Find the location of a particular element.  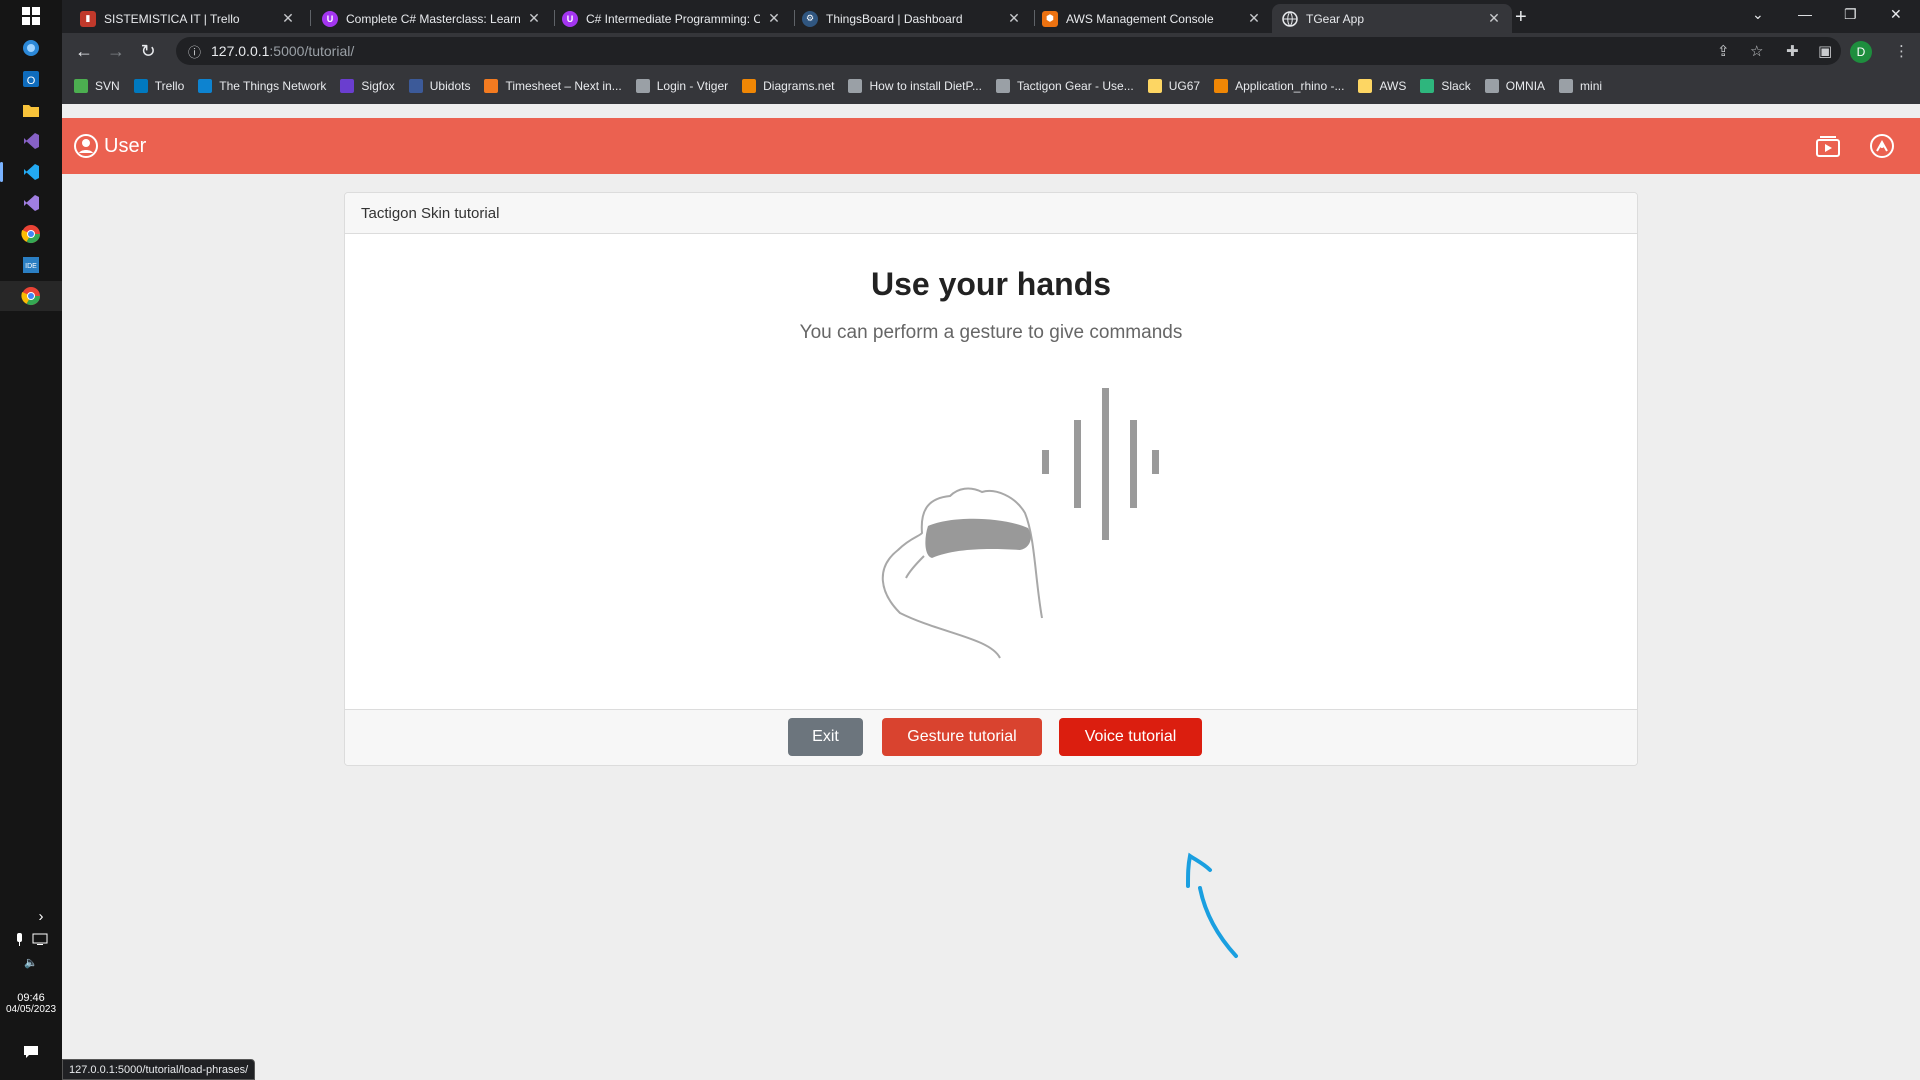

trello-favicon-icon: ▮ is located at coordinates (88, 18).